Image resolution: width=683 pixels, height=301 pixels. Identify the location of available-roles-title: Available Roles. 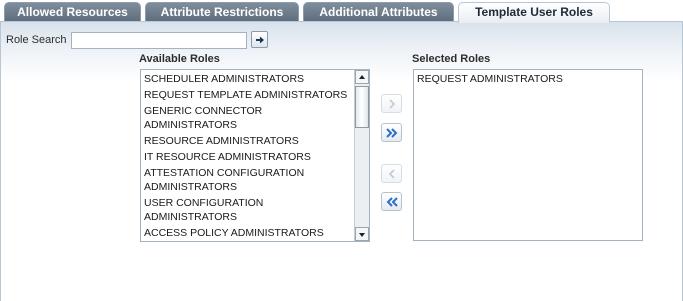
(179, 59).